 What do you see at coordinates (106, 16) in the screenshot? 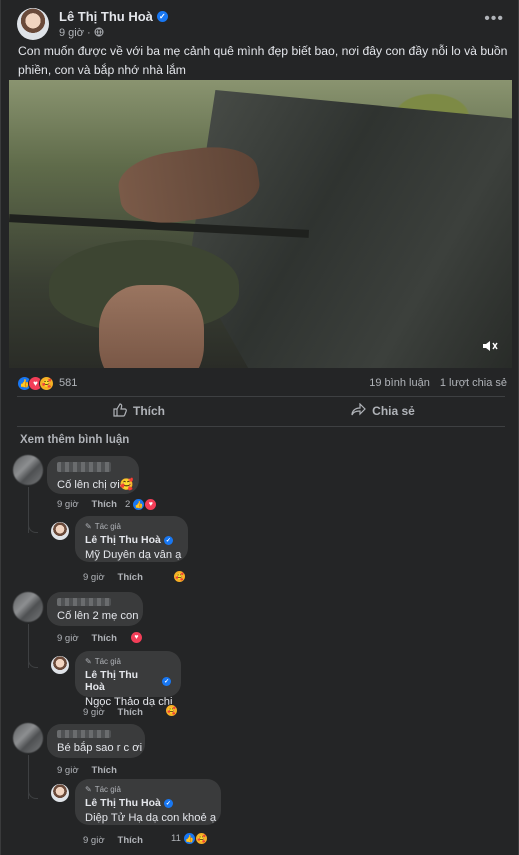
I see `author-name-text: Lê Thị Thu Hoà` at bounding box center [106, 16].